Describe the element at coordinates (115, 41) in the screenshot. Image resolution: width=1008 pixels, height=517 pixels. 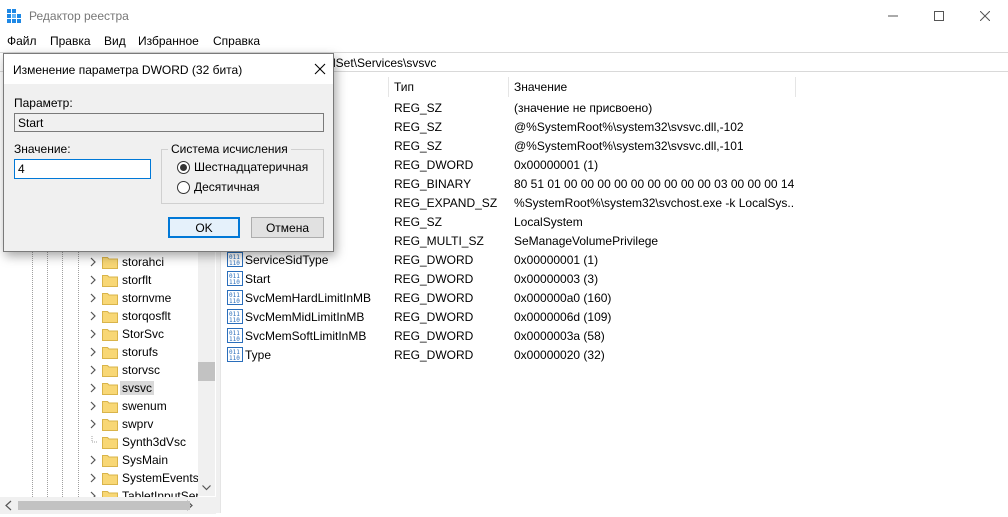
I see `menu-view: Вид` at that location.